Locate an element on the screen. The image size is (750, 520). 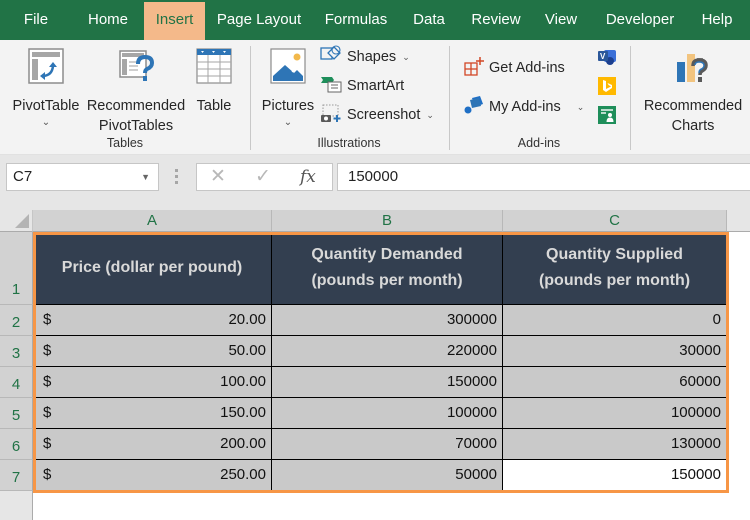
enter-icon: ✓ is located at coordinates (263, 177).